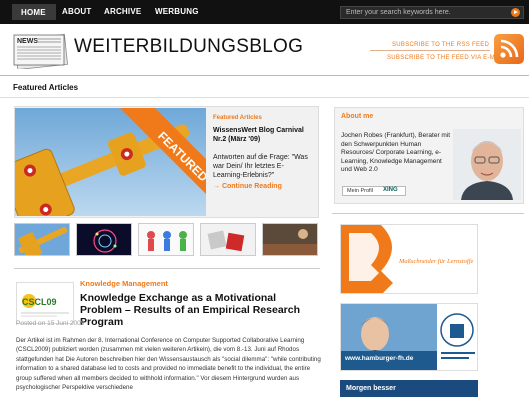 This screenshot has width=529, height=397. Describe the element at coordinates (290, 239) in the screenshot. I see `thumbnail-landscape` at that location.